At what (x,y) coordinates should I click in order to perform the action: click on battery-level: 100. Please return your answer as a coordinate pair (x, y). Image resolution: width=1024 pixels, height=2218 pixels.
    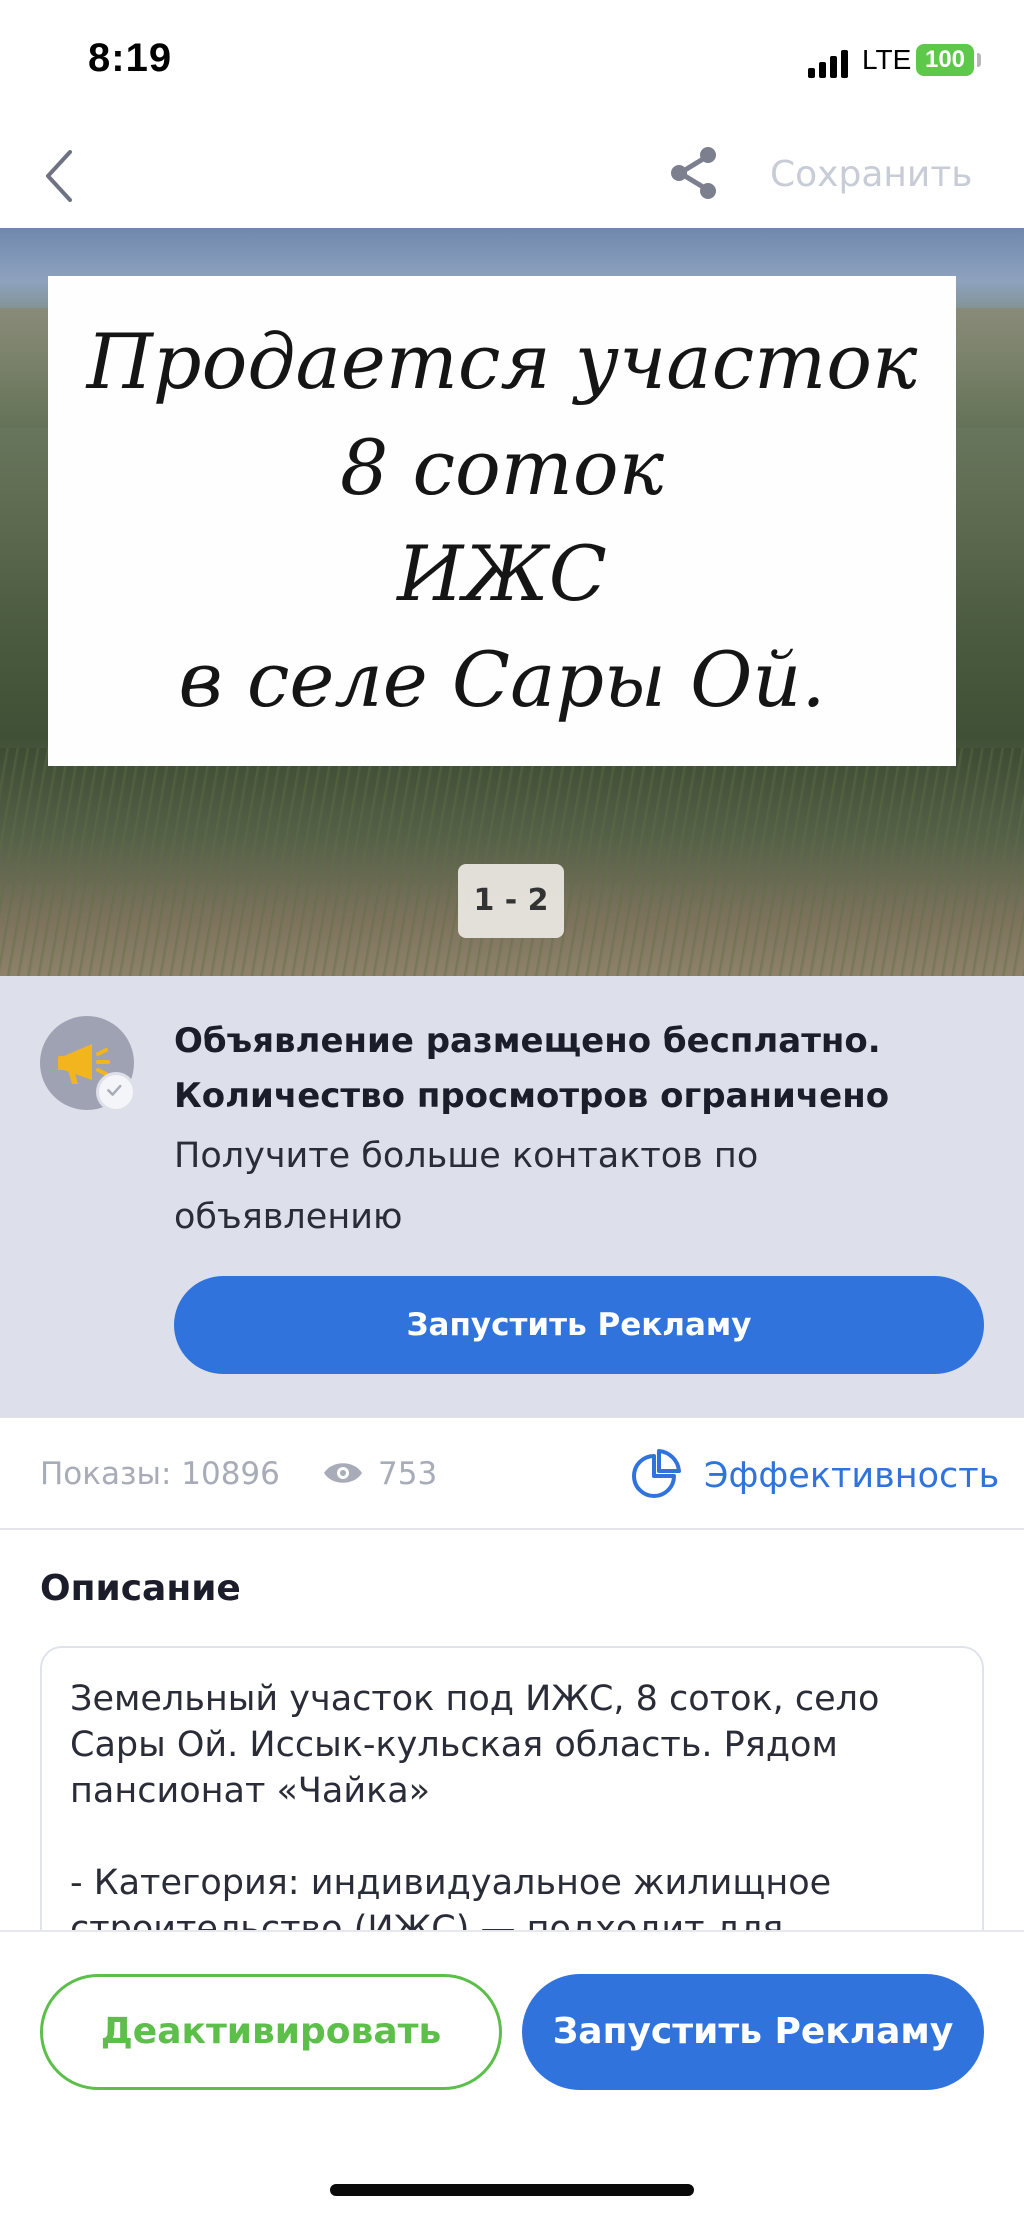
    Looking at the image, I should click on (945, 59).